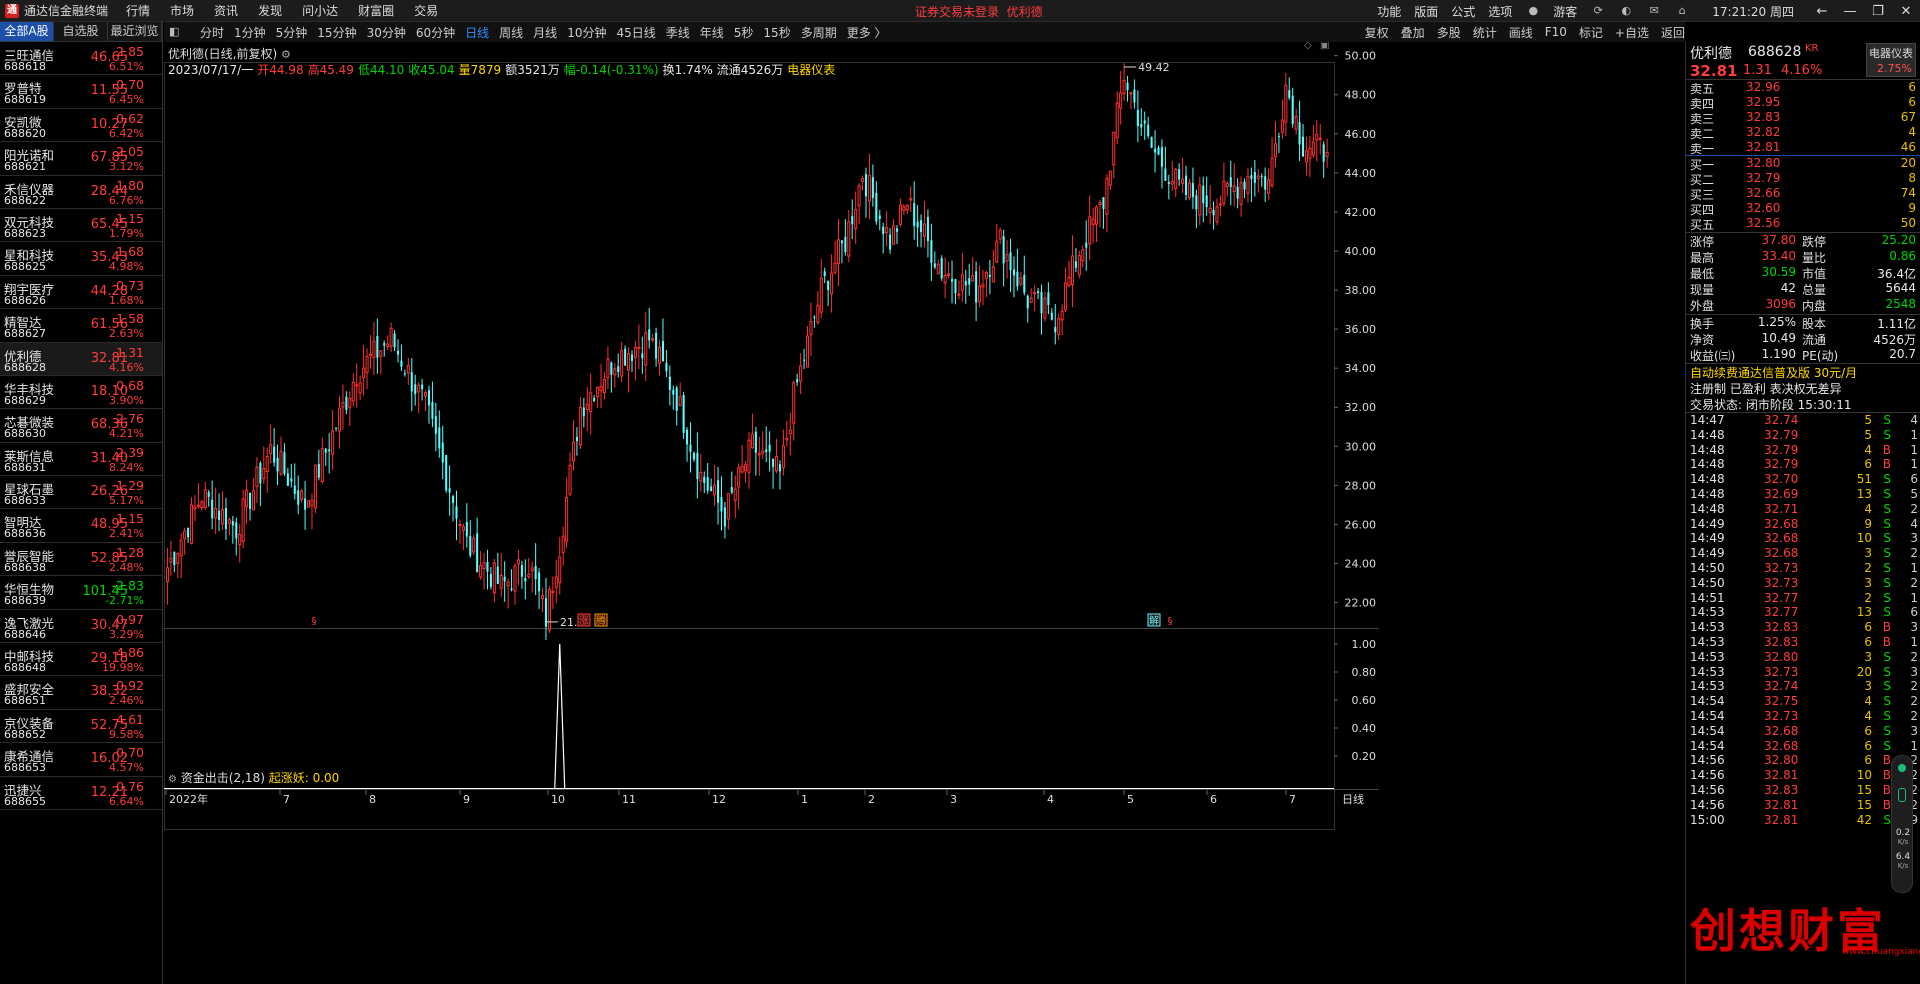 The width and height of the screenshot is (1920, 984). What do you see at coordinates (81, 59) in the screenshot?
I see `stock-row: 三旺通信 688618 46.65 2.85 6.51%` at bounding box center [81, 59].